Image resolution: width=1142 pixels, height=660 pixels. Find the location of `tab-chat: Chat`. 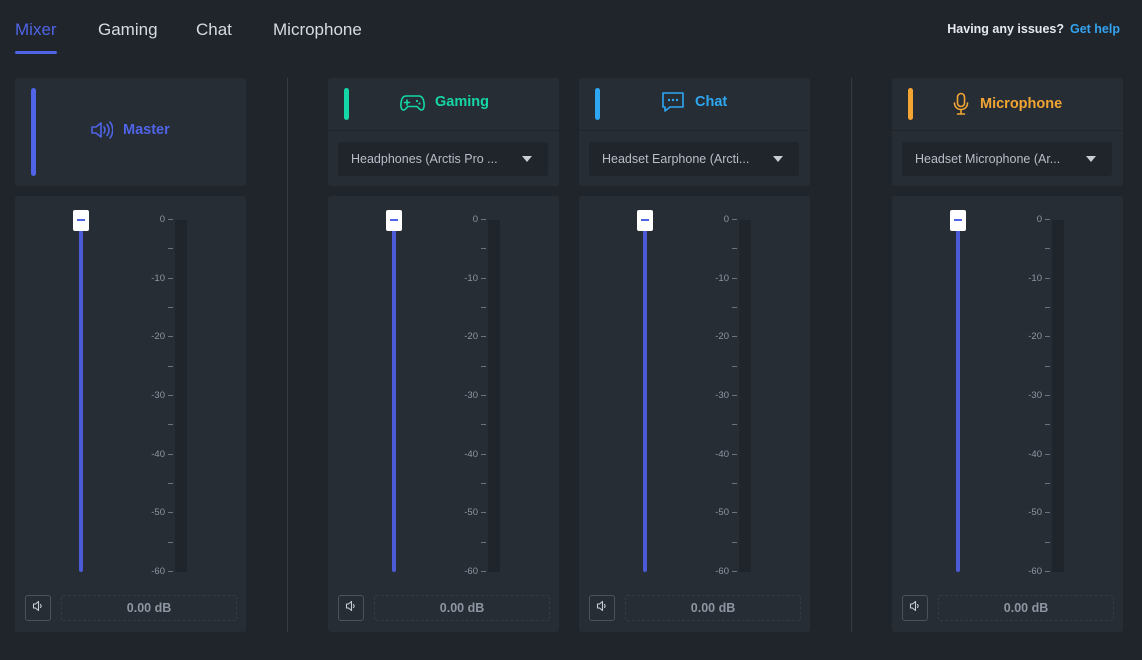

tab-chat: Chat is located at coordinates (214, 37).